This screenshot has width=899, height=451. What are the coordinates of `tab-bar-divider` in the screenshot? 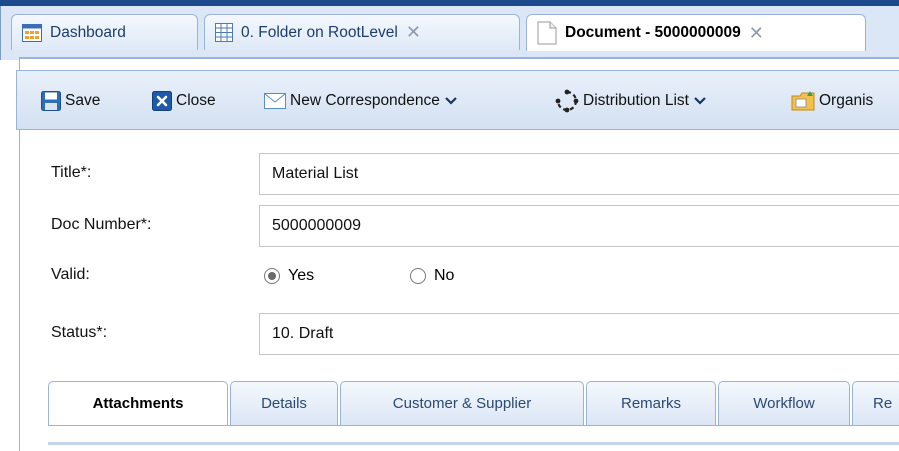 It's located at (473, 425).